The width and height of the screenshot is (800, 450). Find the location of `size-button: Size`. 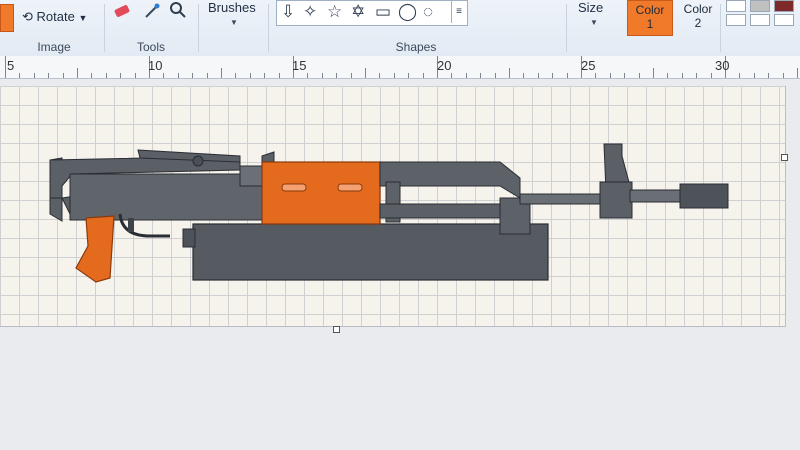

size-button: Size is located at coordinates (590, 7).